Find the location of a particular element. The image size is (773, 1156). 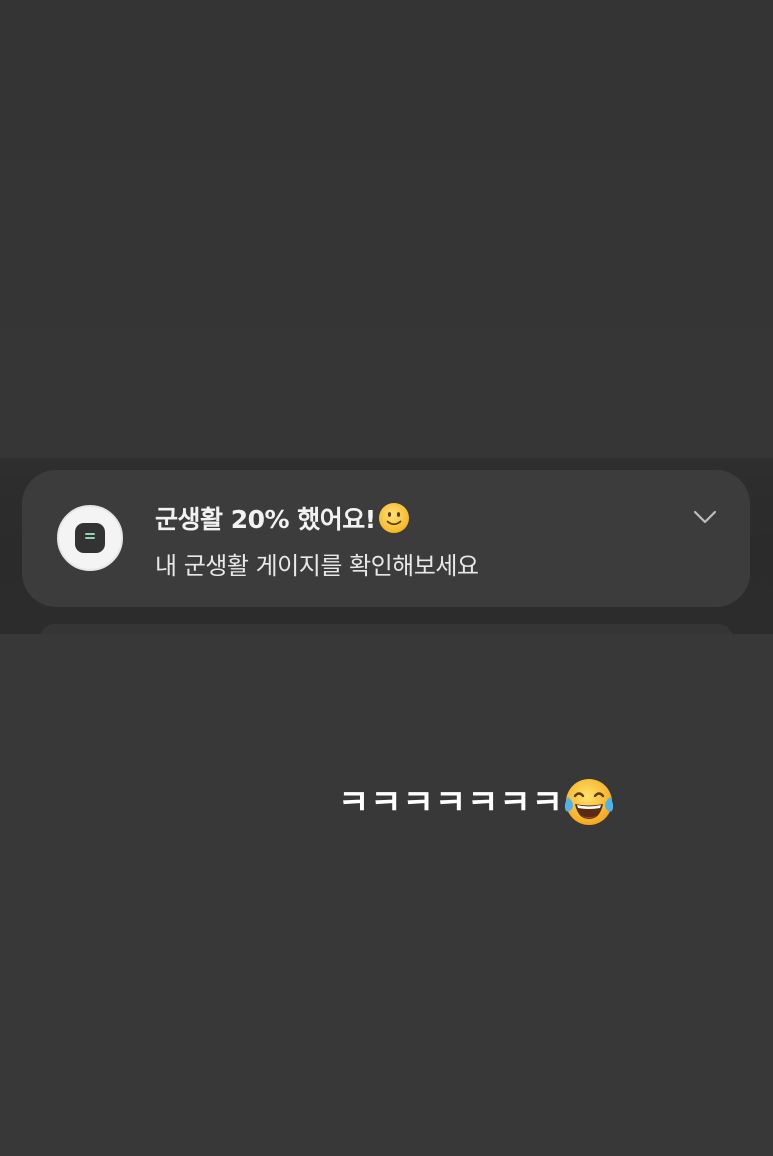

notification-card: 군생활 20% 했어요! 내 군생활 게이지를 확인해보세요 is located at coordinates (386, 538).